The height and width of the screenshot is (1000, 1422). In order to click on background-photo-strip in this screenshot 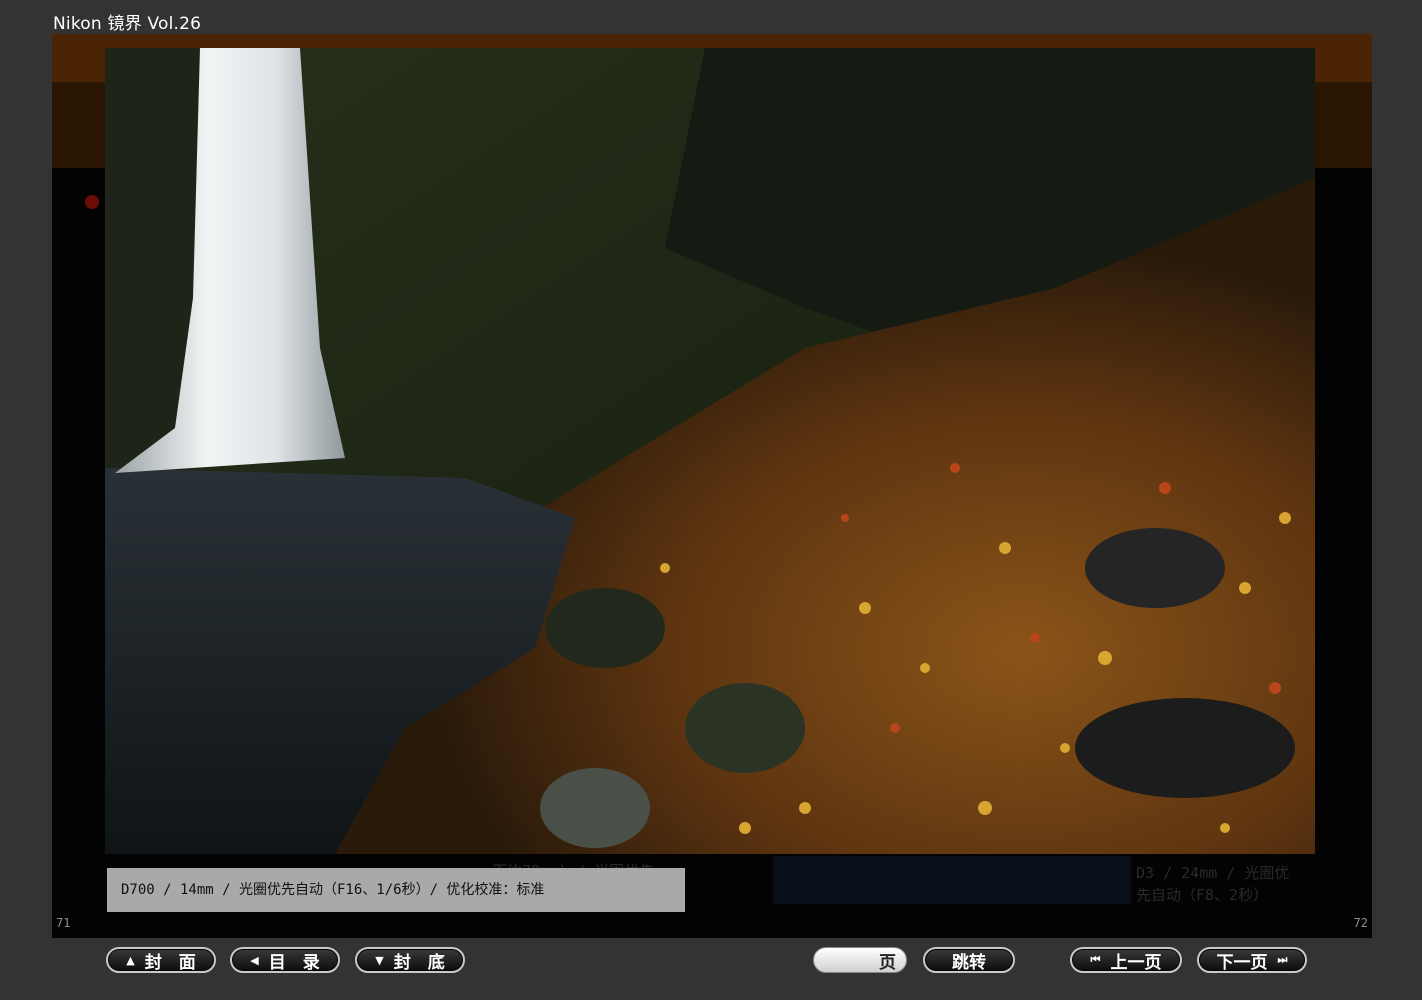, I will do `click(952, 880)`.